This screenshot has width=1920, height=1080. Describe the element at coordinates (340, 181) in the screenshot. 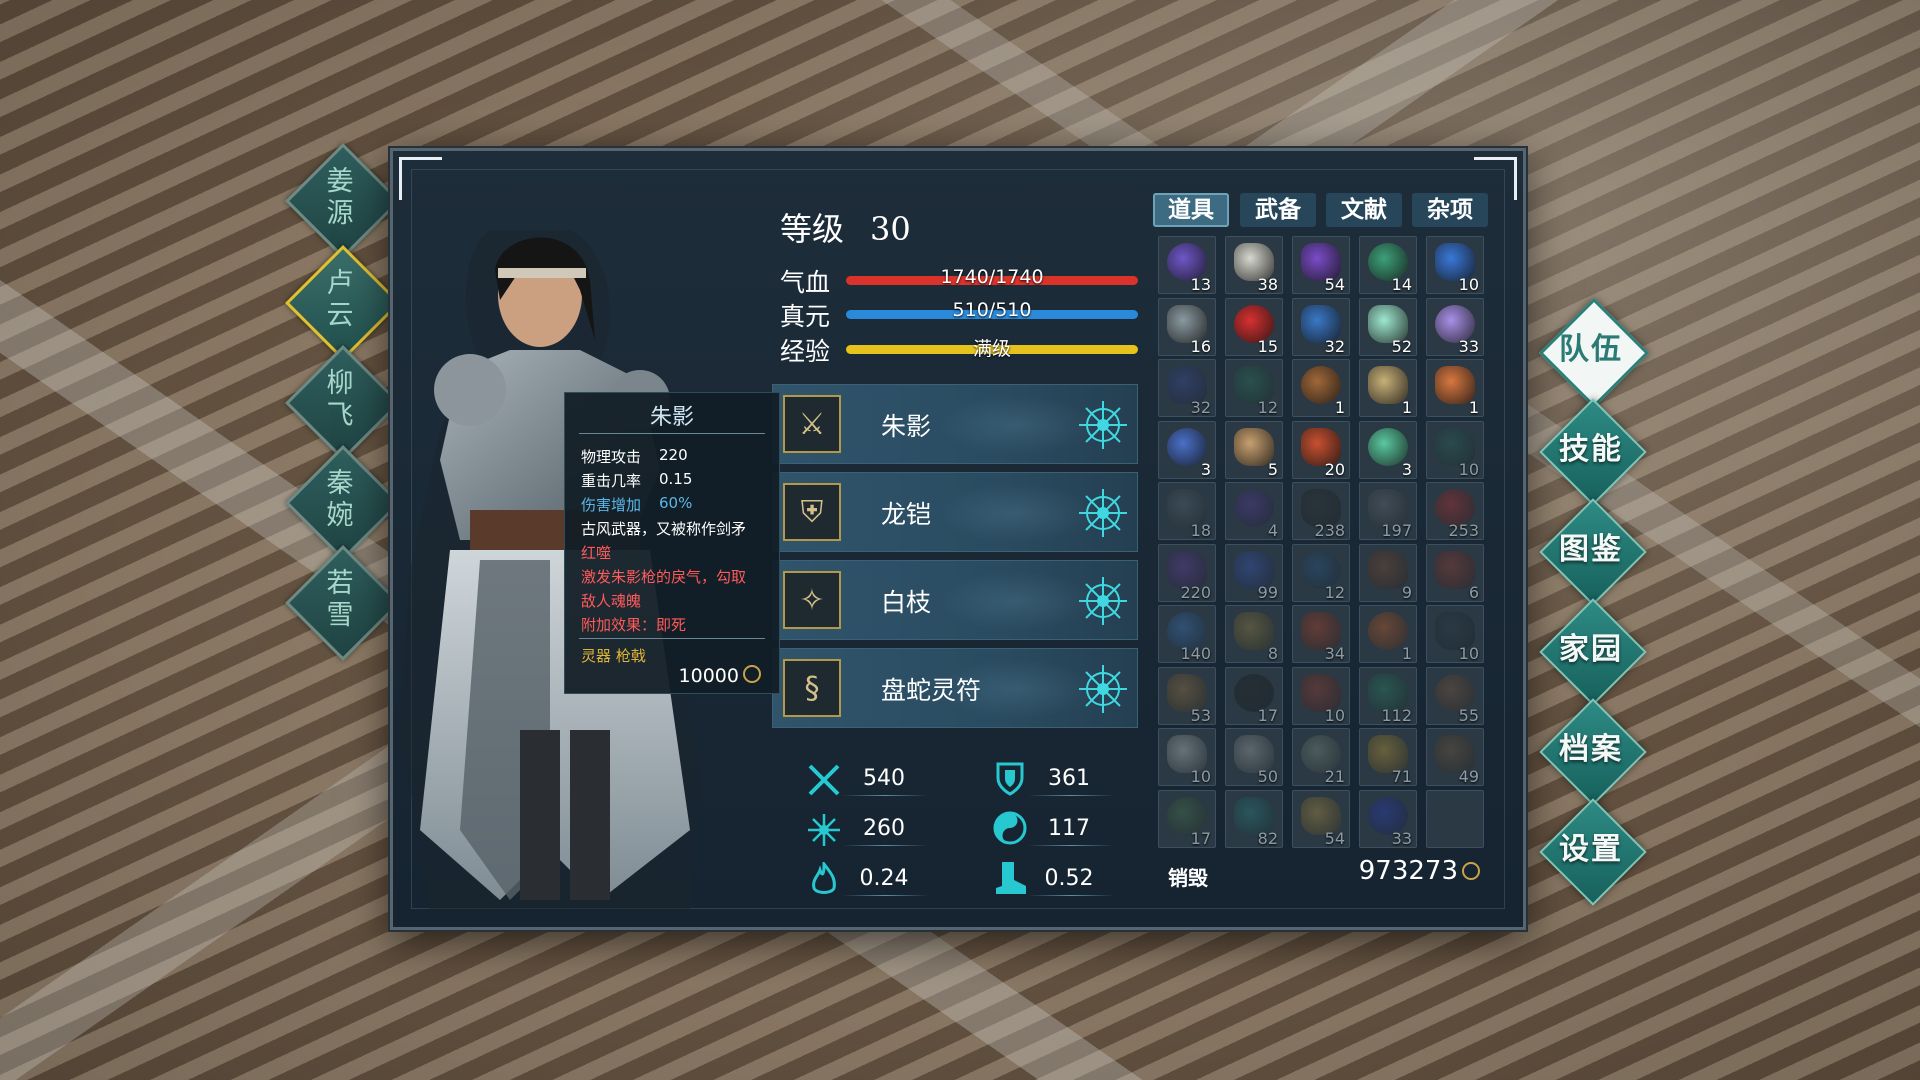

I see `character-name-char: 姜` at that location.